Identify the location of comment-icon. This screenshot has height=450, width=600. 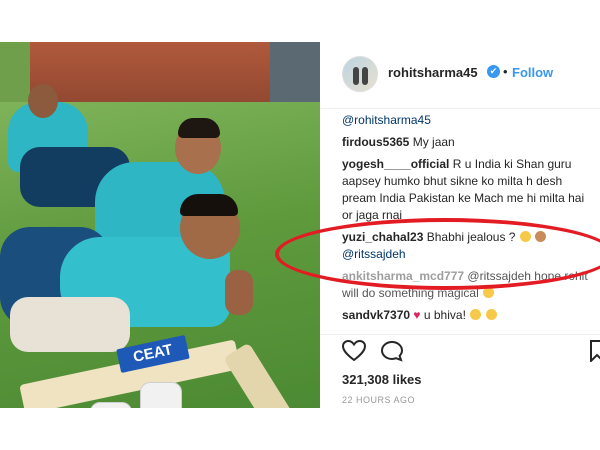
(392, 351).